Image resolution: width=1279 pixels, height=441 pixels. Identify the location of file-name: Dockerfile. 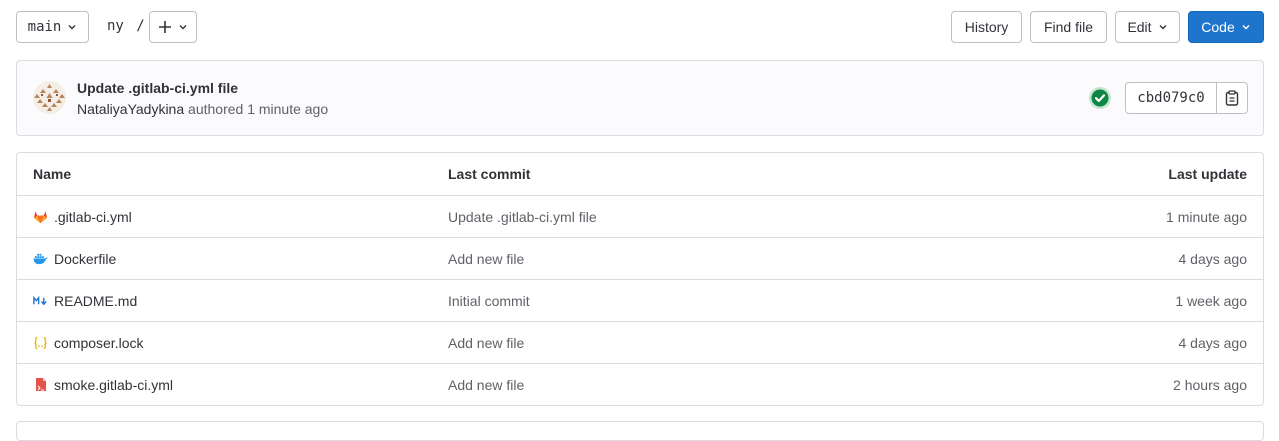
(85, 259).